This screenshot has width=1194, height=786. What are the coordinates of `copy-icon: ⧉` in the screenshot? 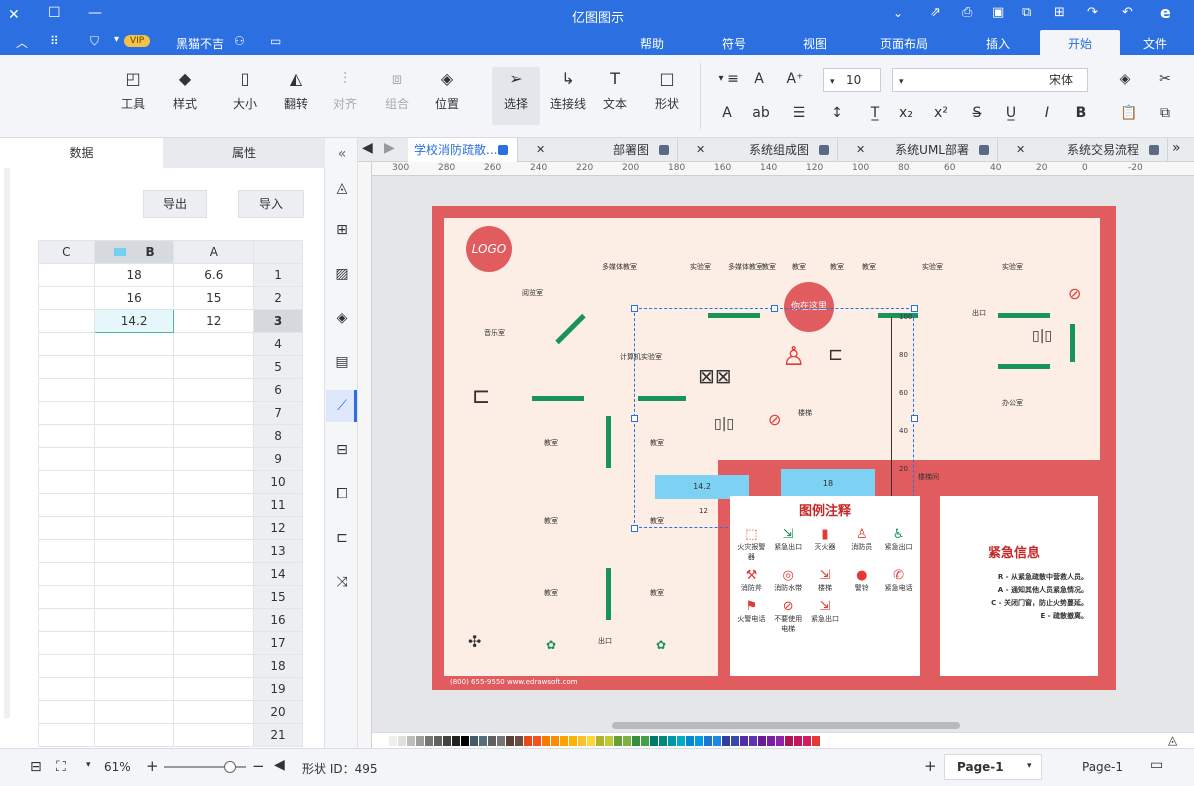 It's located at (1165, 113).